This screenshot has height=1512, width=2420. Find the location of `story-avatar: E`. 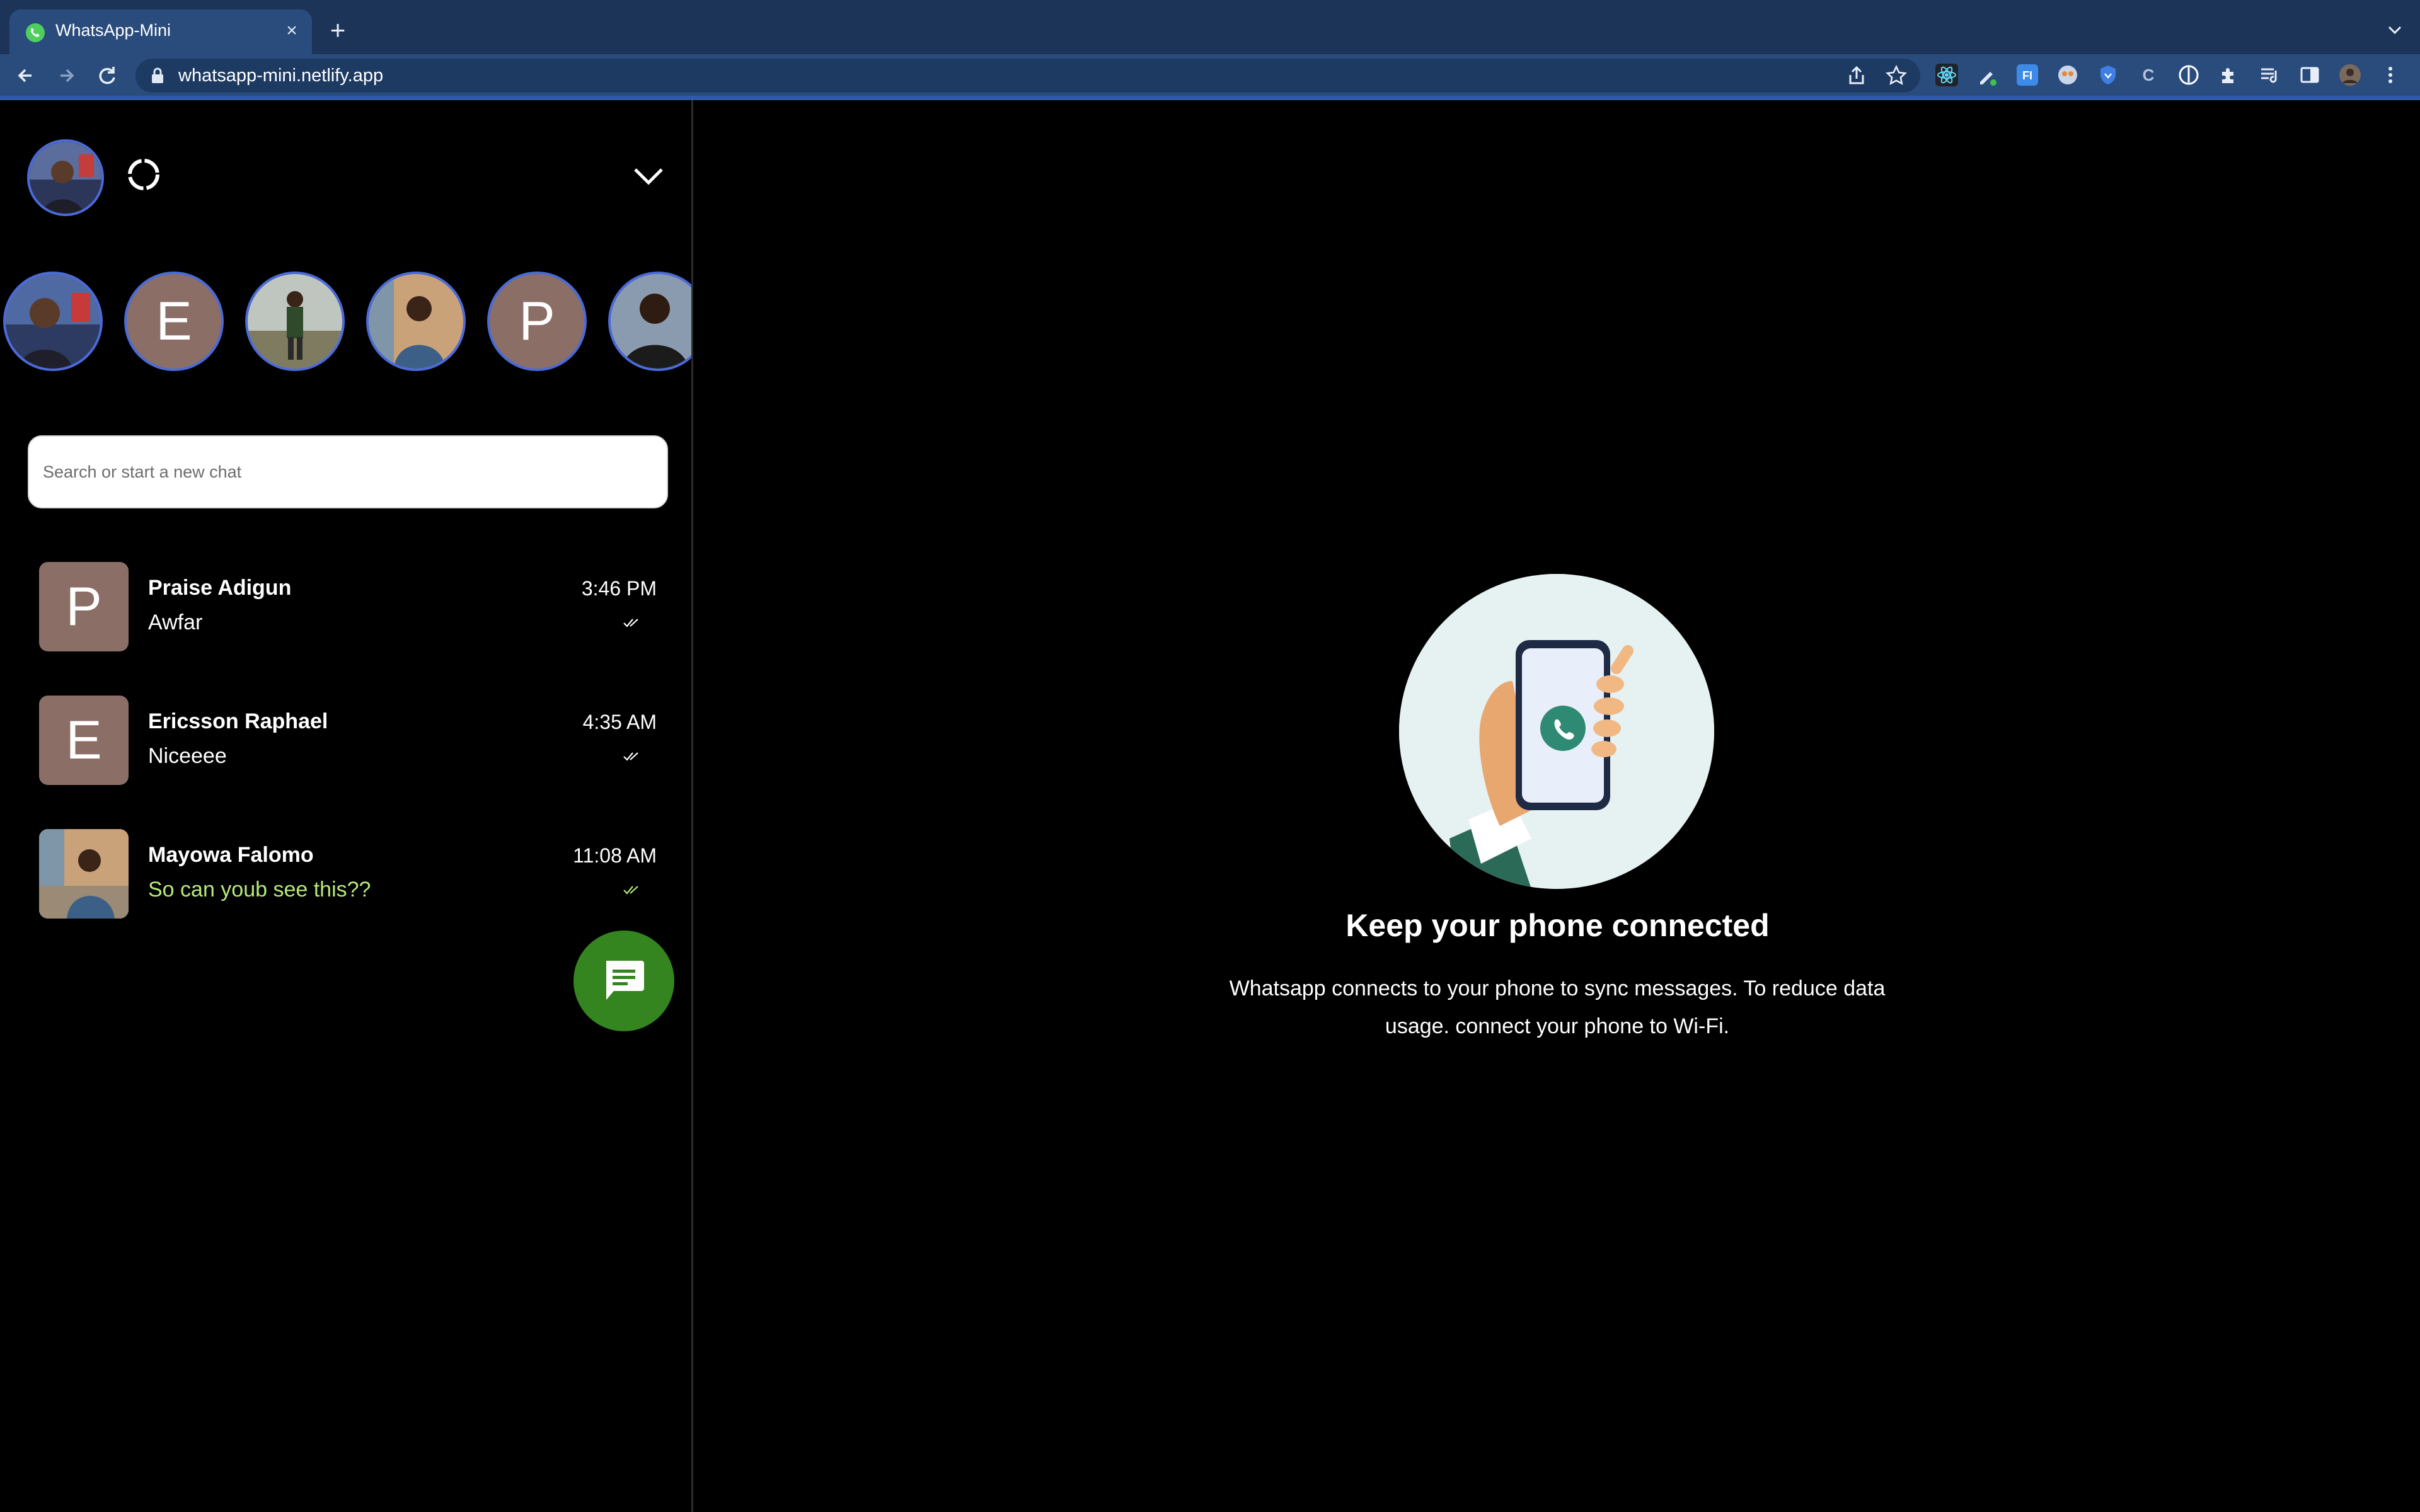

story-avatar: E is located at coordinates (174, 321).